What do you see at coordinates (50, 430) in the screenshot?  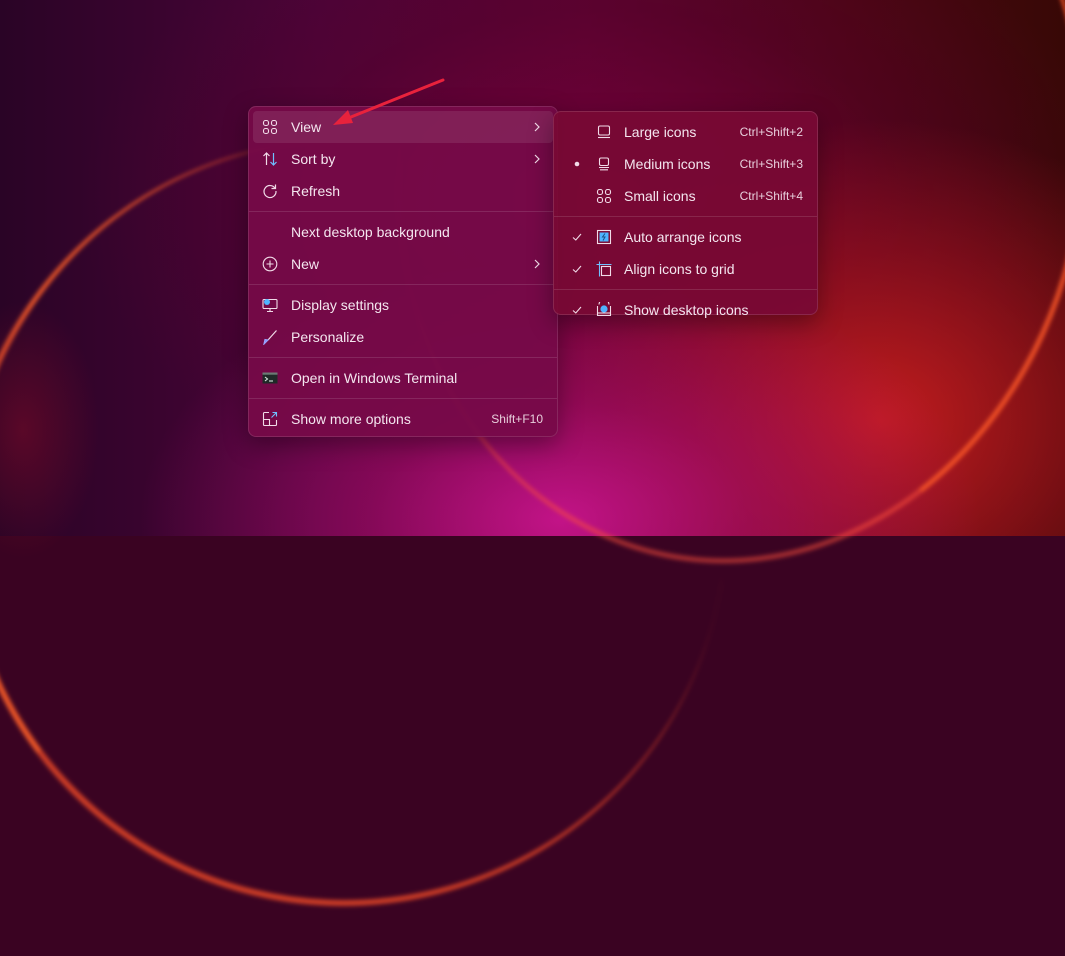 I see `wallpaper-glow` at bounding box center [50, 430].